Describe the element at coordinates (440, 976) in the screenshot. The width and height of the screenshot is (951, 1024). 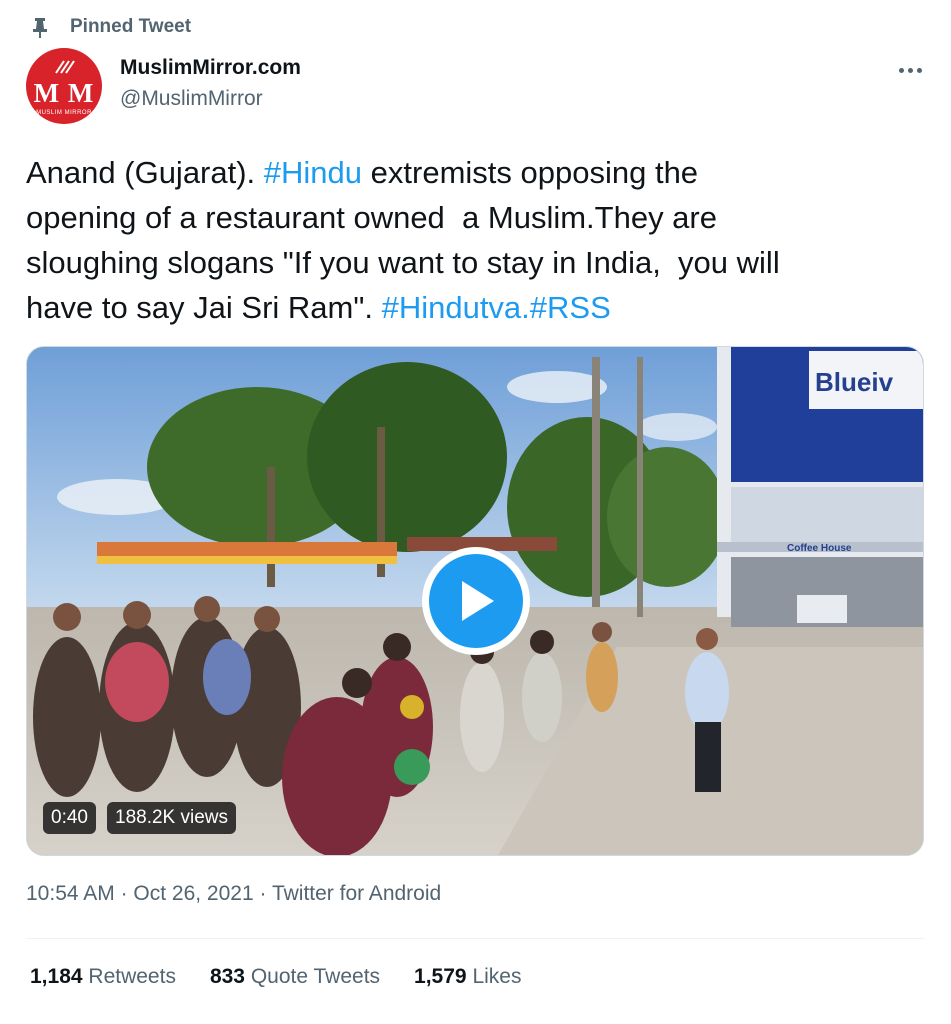
I see `likes-count: 1,579` at that location.